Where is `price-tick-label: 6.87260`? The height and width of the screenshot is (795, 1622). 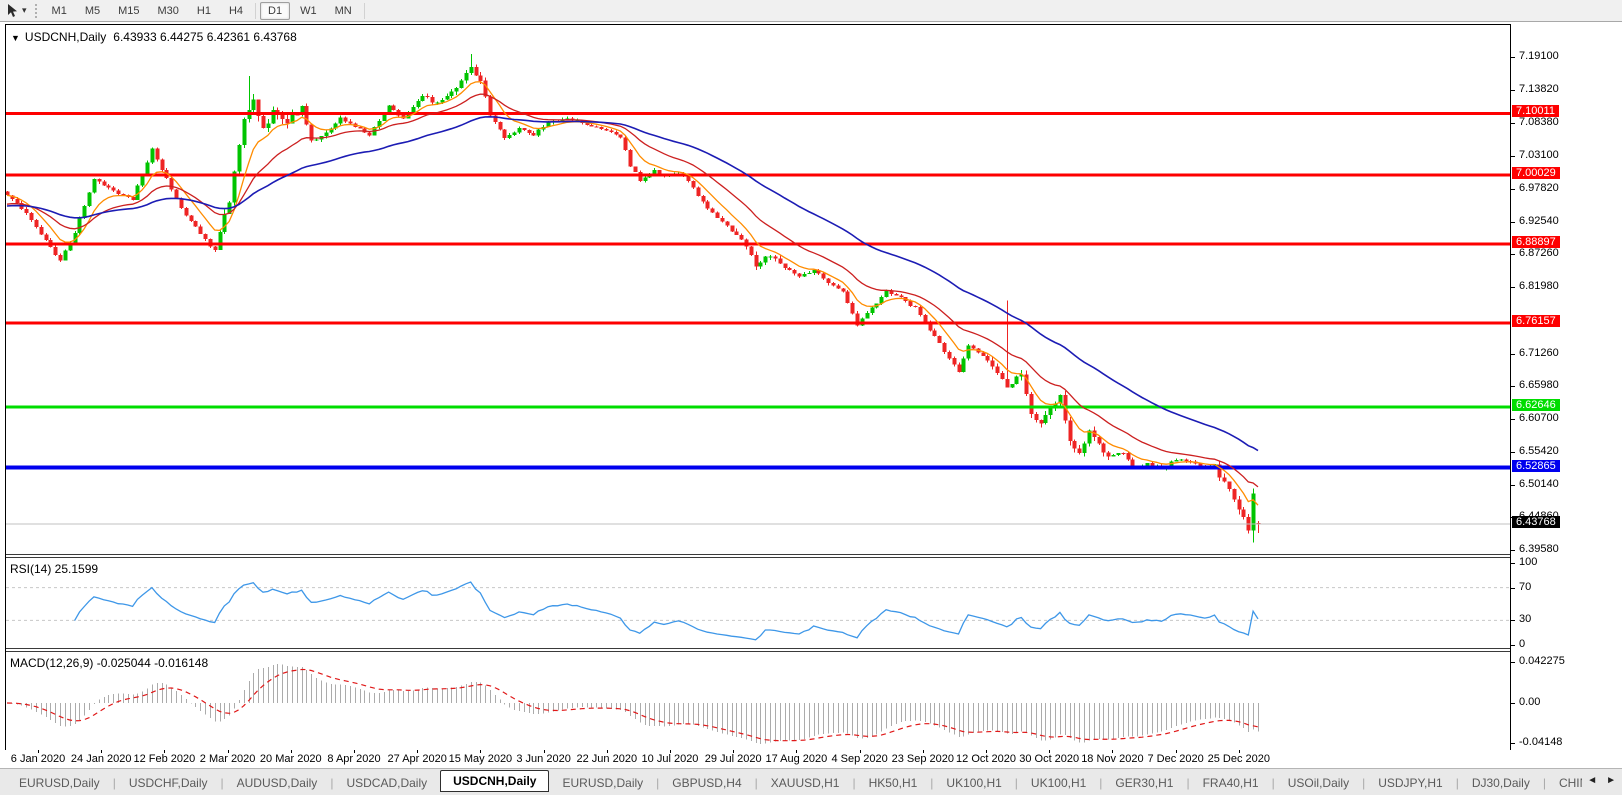
price-tick-label: 6.87260 is located at coordinates (1539, 253).